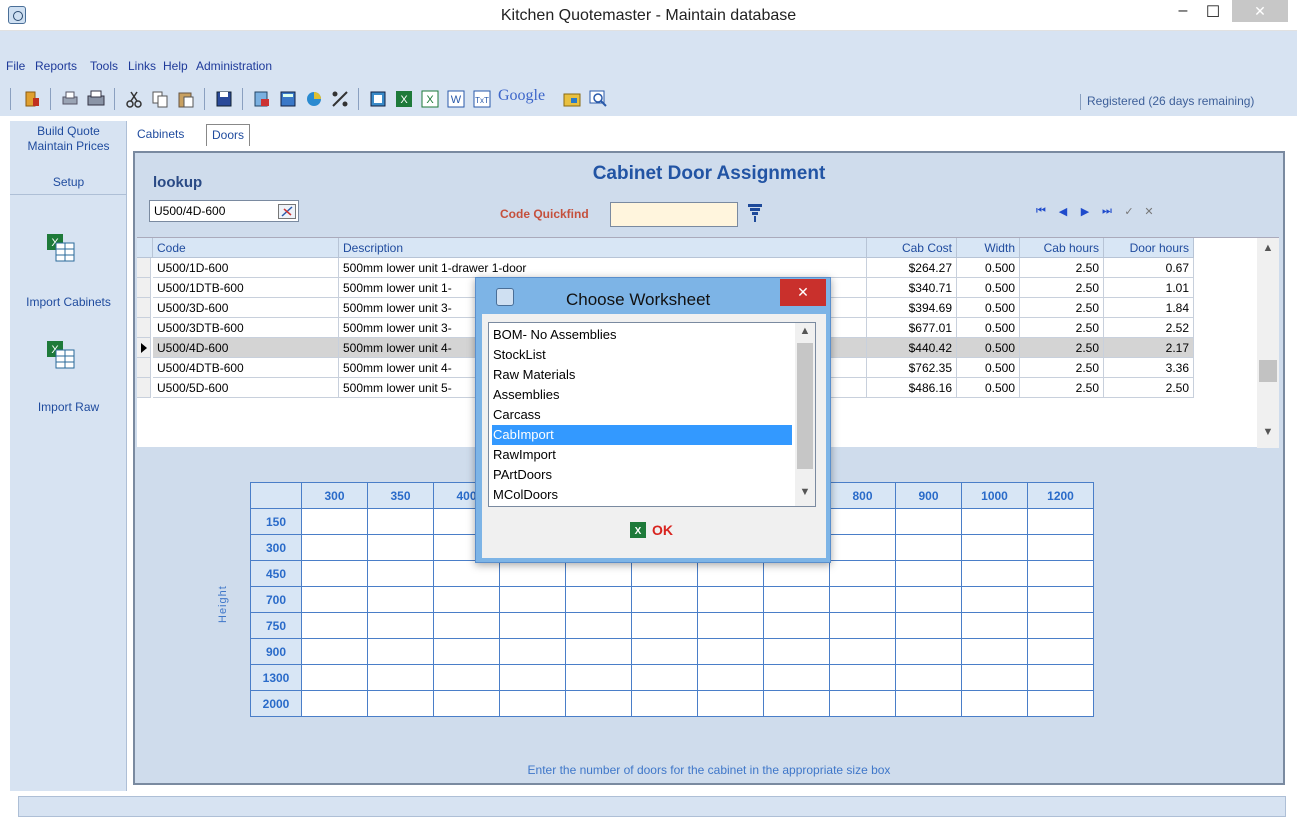 Image resolution: width=1297 pixels, height=823 pixels. I want to click on import-raw-link: Import Raw, so click(68, 407).